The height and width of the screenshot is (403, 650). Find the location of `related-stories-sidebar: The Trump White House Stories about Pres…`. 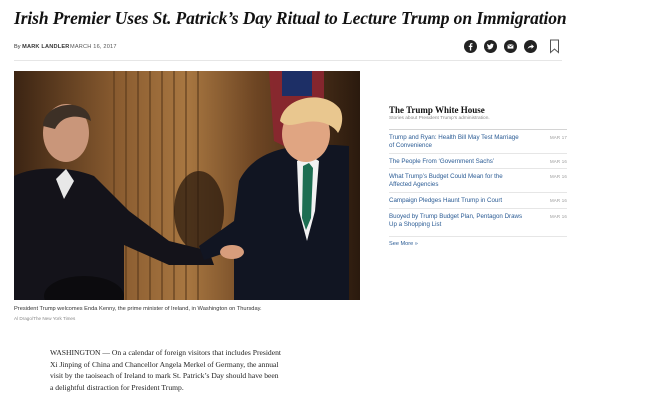

related-stories-sidebar: The Trump White House Stories about Pres… is located at coordinates (478, 176).